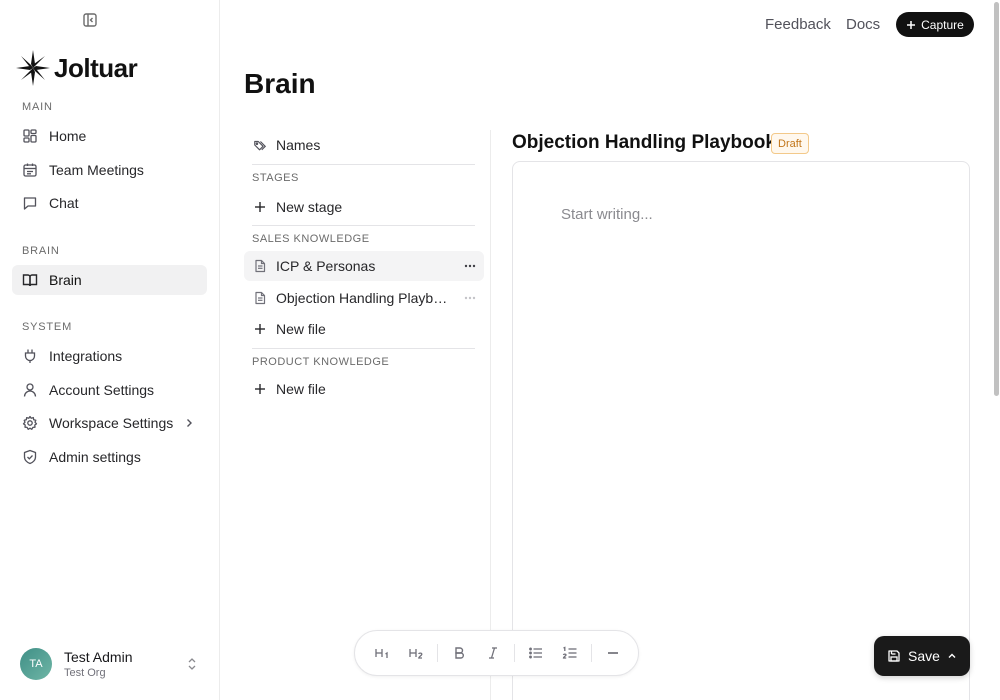  Describe the element at coordinates (952, 656) in the screenshot. I see `chevron-up-icon` at that location.